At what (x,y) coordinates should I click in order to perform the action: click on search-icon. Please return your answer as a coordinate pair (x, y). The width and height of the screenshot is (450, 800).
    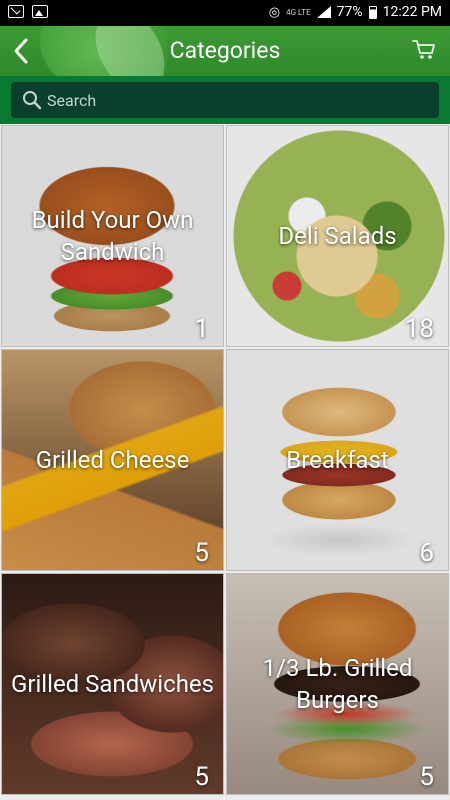
    Looking at the image, I should click on (32, 100).